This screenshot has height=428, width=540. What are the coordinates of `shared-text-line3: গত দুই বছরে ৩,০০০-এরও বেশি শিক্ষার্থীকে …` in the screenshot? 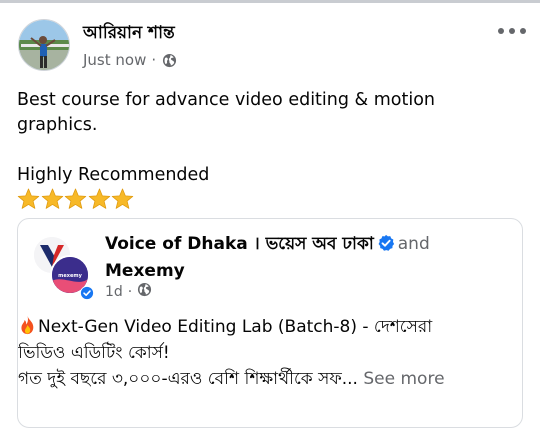 It's located at (188, 379).